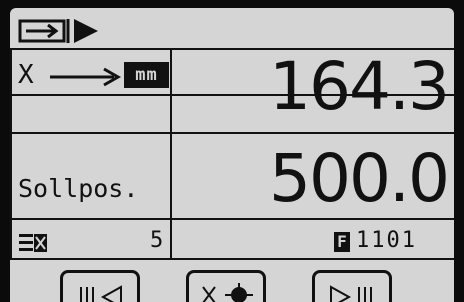  Describe the element at coordinates (359, 86) in the screenshot. I see `actual-position-value: 164.3` at that location.